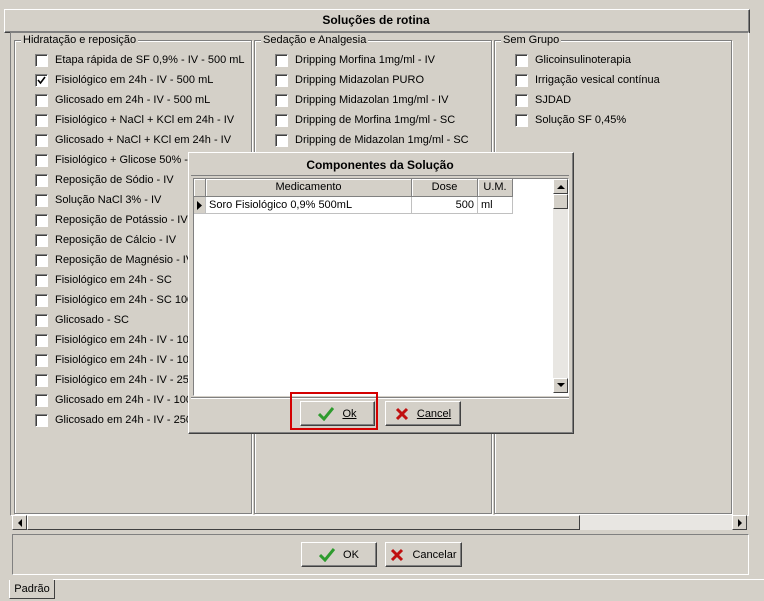 The height and width of the screenshot is (601, 764). What do you see at coordinates (122, 100) in the screenshot?
I see `checkbox-row: Glicosado em 24h - IV - 500 mL` at bounding box center [122, 100].